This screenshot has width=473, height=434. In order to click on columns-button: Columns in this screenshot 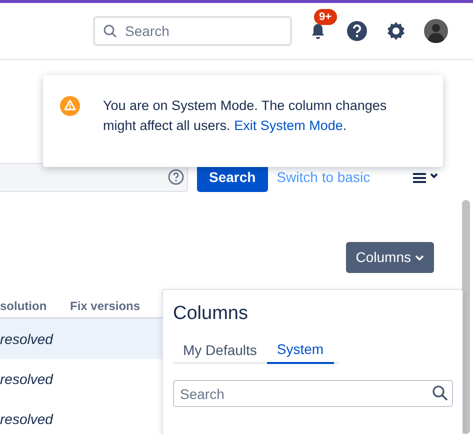, I will do `click(390, 257)`.